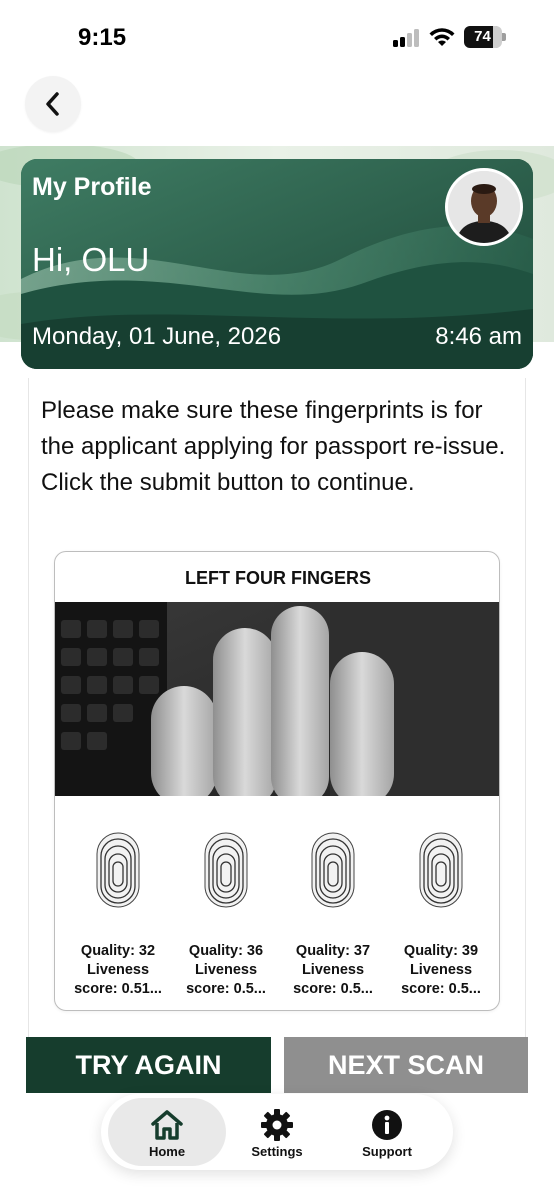 Image resolution: width=554 pixels, height=1200 pixels. I want to click on try-again-button: TRY AGAIN, so click(148, 1065).